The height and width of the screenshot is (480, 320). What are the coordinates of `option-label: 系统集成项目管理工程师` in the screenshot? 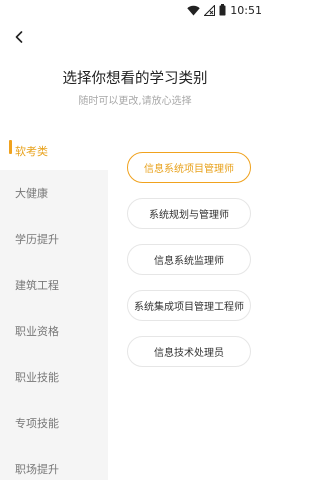 It's located at (189, 307).